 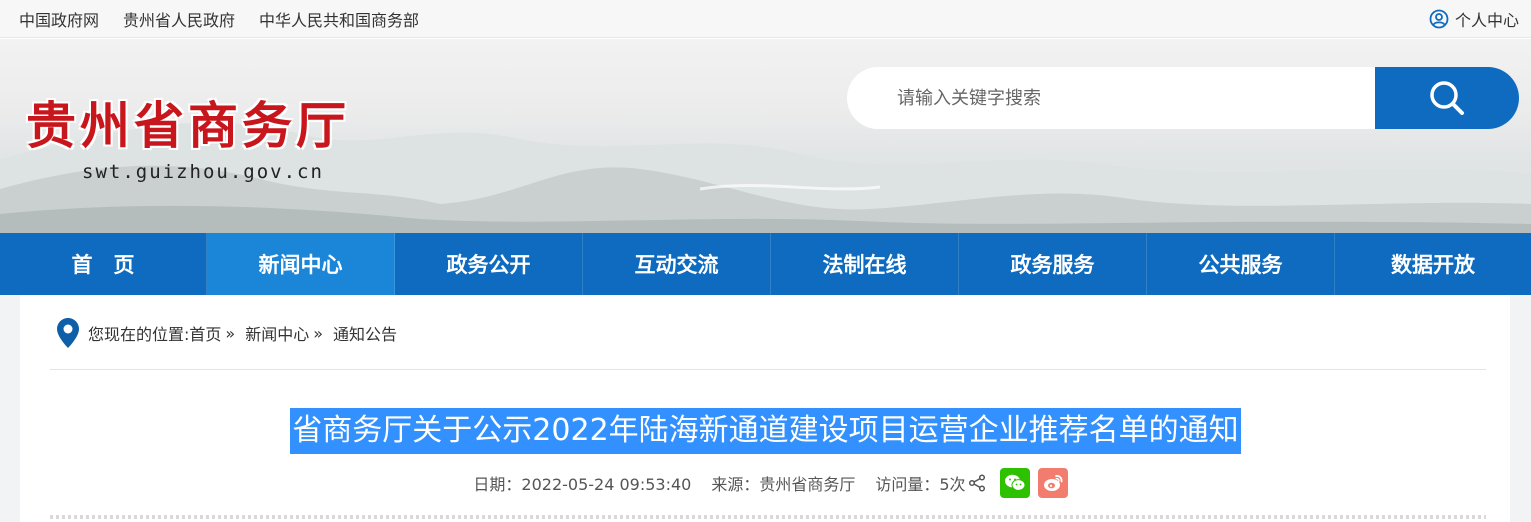 I want to click on user-center-label: 个人中心, so click(x=1486, y=20).